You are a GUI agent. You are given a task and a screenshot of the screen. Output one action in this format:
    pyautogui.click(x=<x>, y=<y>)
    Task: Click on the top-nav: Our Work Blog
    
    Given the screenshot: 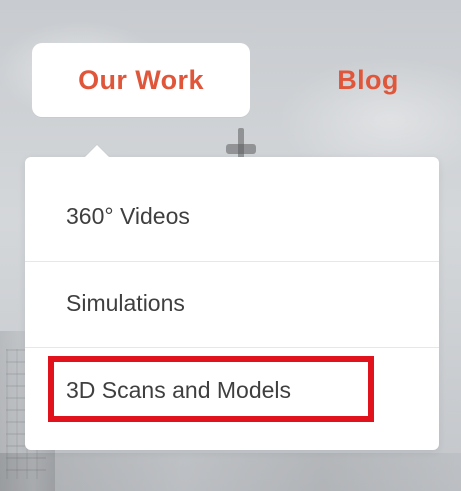 What is the action you would take?
    pyautogui.click(x=242, y=80)
    